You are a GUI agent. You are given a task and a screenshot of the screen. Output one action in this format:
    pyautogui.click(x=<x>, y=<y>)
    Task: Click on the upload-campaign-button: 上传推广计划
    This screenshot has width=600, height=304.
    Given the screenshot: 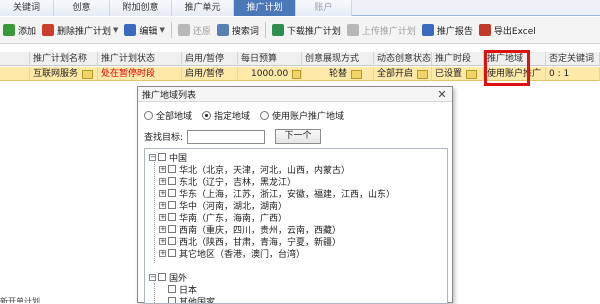 What is the action you would take?
    pyautogui.click(x=381, y=30)
    